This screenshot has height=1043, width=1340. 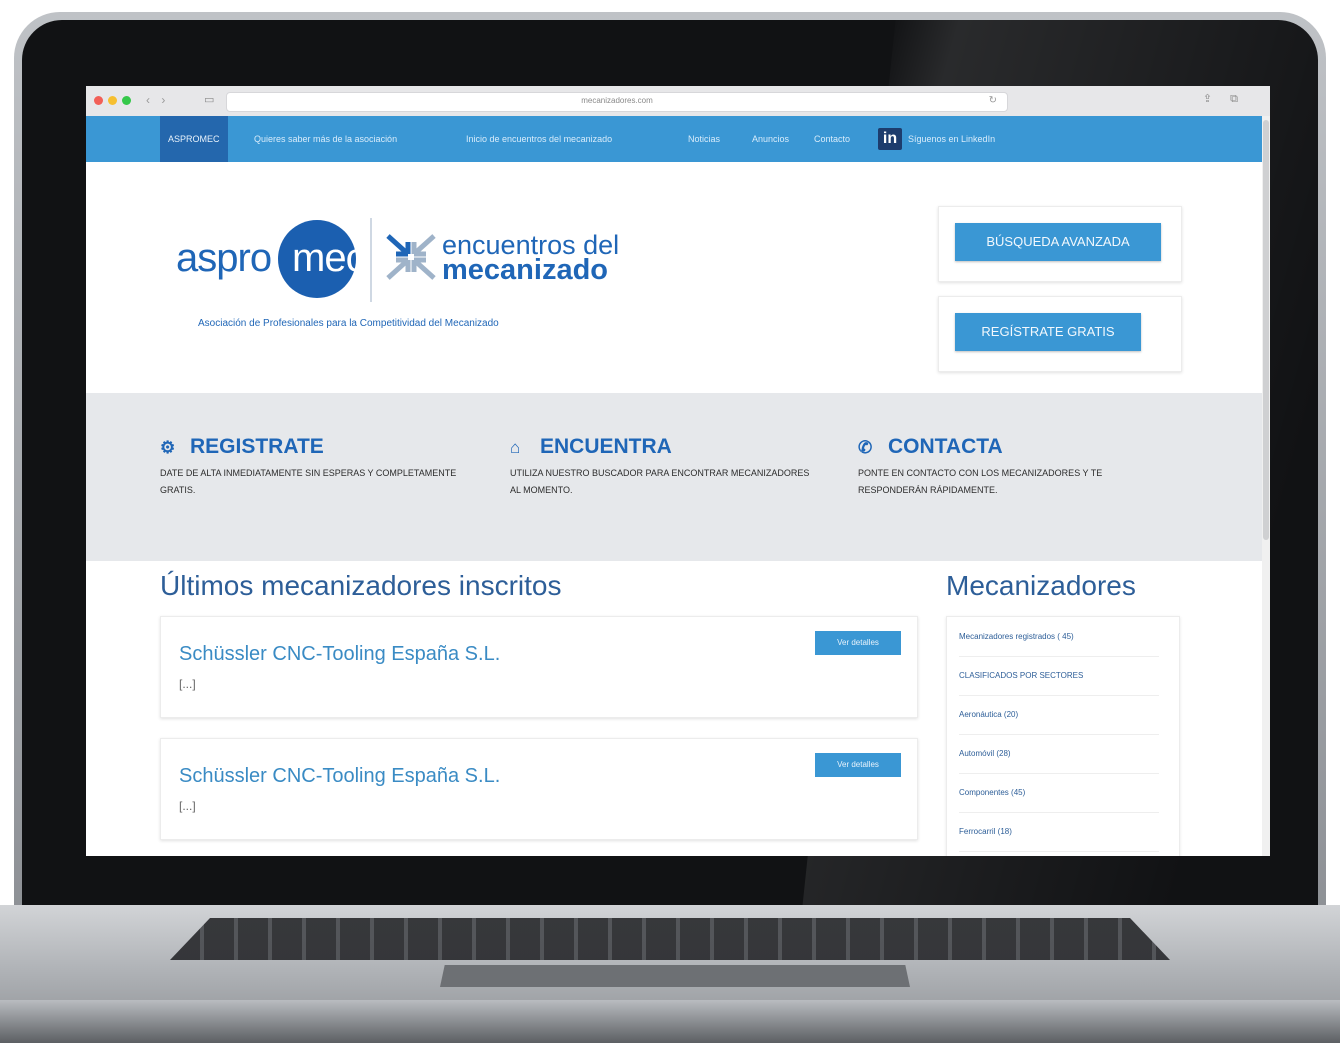 What do you see at coordinates (515, 447) in the screenshot?
I see `binoculars-icon: ⌂` at bounding box center [515, 447].